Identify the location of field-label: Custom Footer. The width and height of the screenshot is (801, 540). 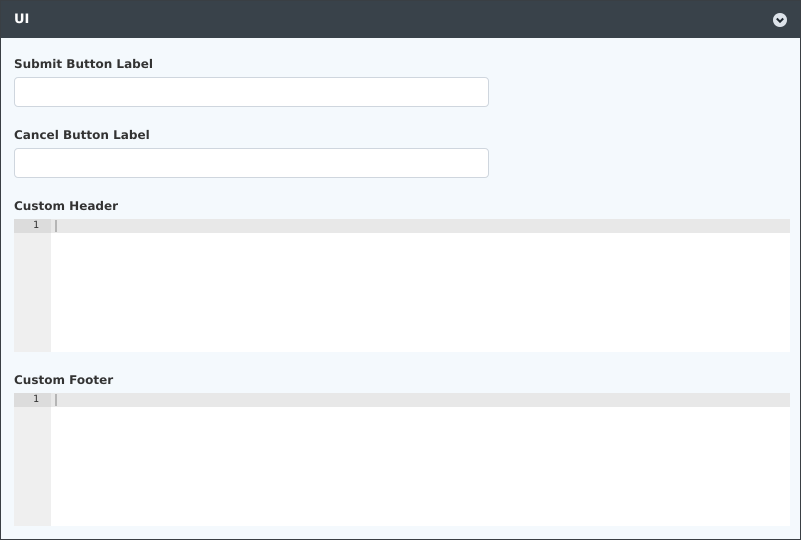
(64, 380).